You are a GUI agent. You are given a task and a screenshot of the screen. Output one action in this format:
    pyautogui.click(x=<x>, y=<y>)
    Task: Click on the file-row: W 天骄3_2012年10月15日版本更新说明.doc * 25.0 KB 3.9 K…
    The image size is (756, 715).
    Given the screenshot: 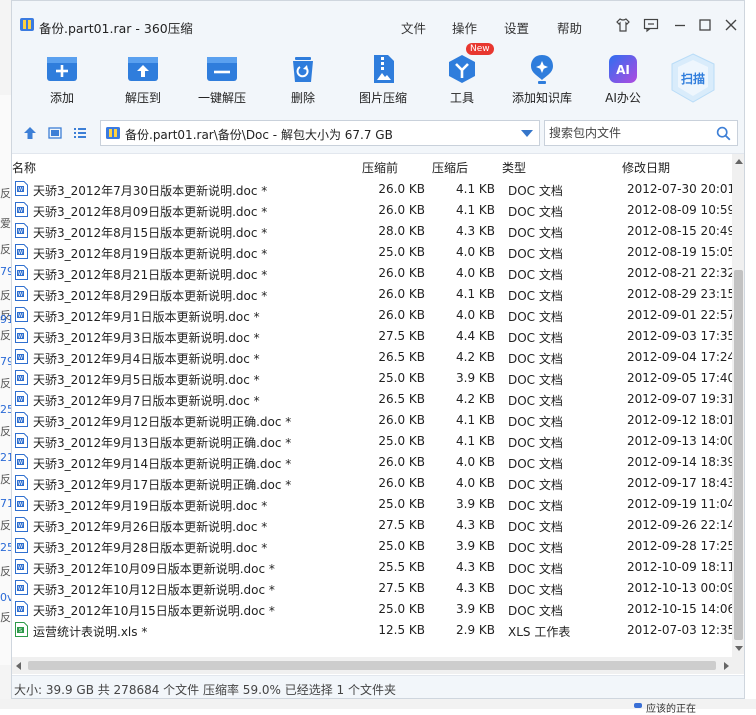 What is the action you would take?
    pyautogui.click(x=372, y=608)
    